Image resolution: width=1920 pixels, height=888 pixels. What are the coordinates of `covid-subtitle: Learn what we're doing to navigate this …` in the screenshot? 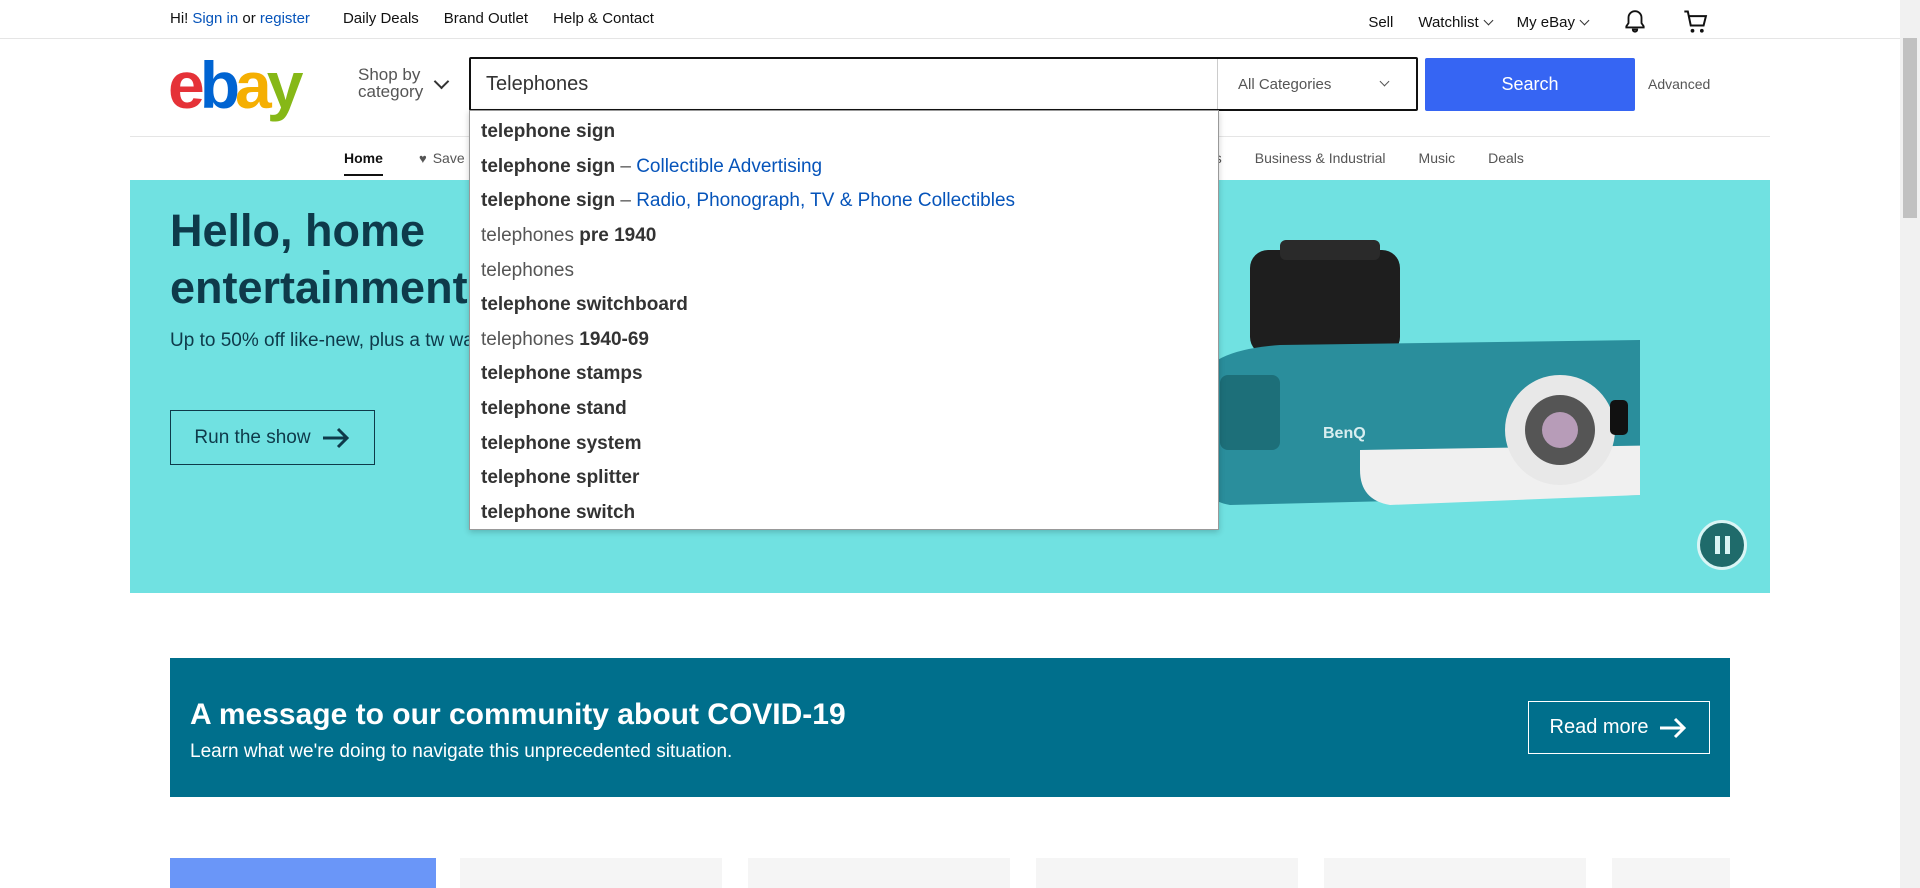 It's located at (461, 751).